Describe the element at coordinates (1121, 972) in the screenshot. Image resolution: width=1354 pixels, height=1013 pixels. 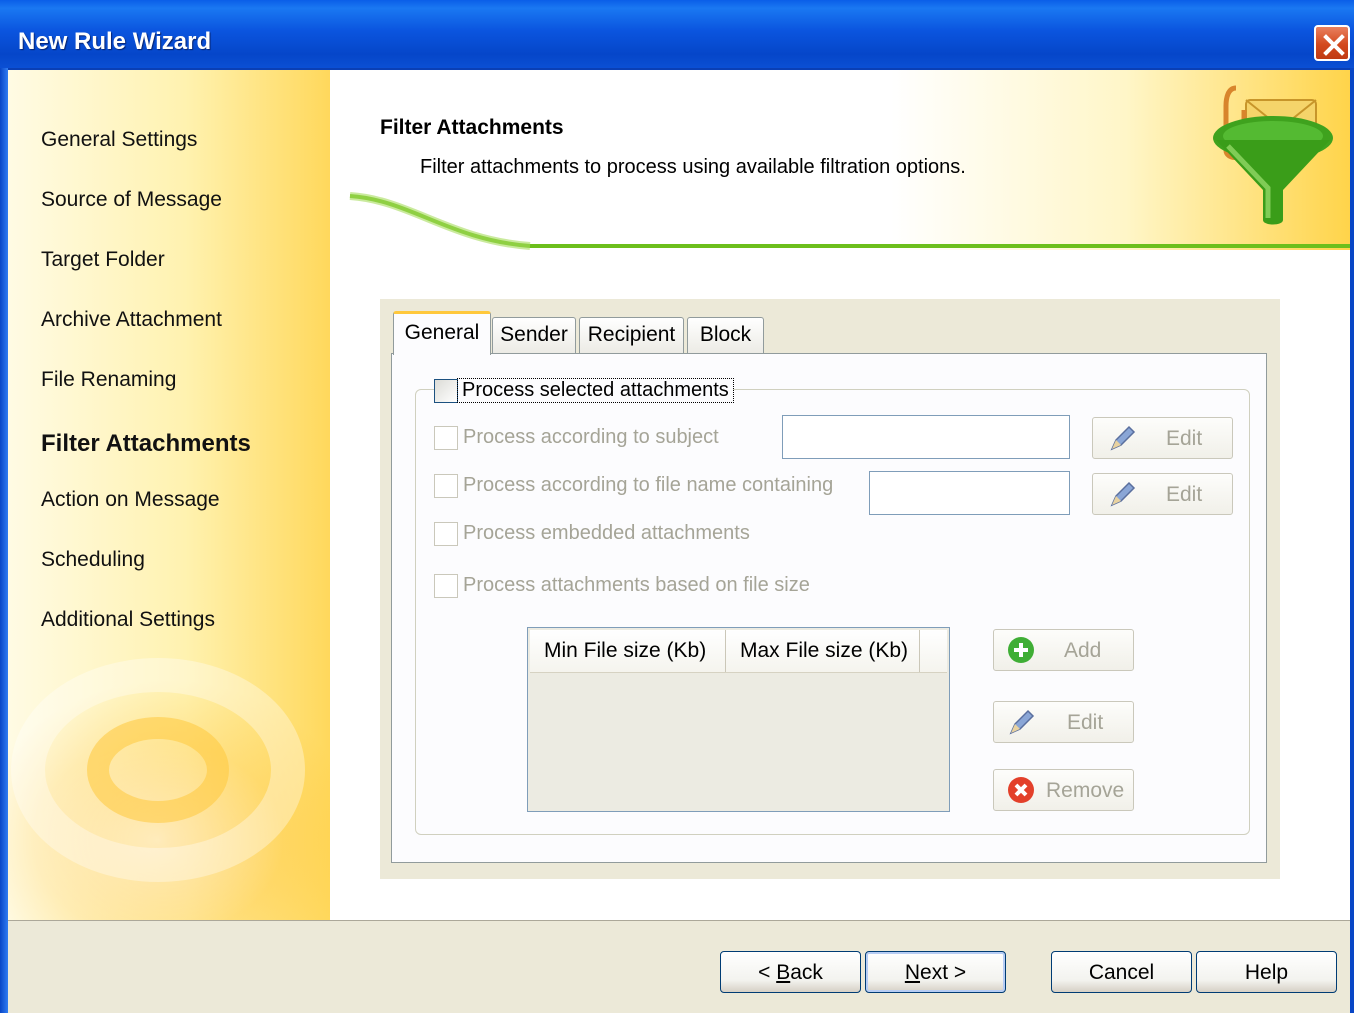
I see `cancel-button: Cancel` at that location.